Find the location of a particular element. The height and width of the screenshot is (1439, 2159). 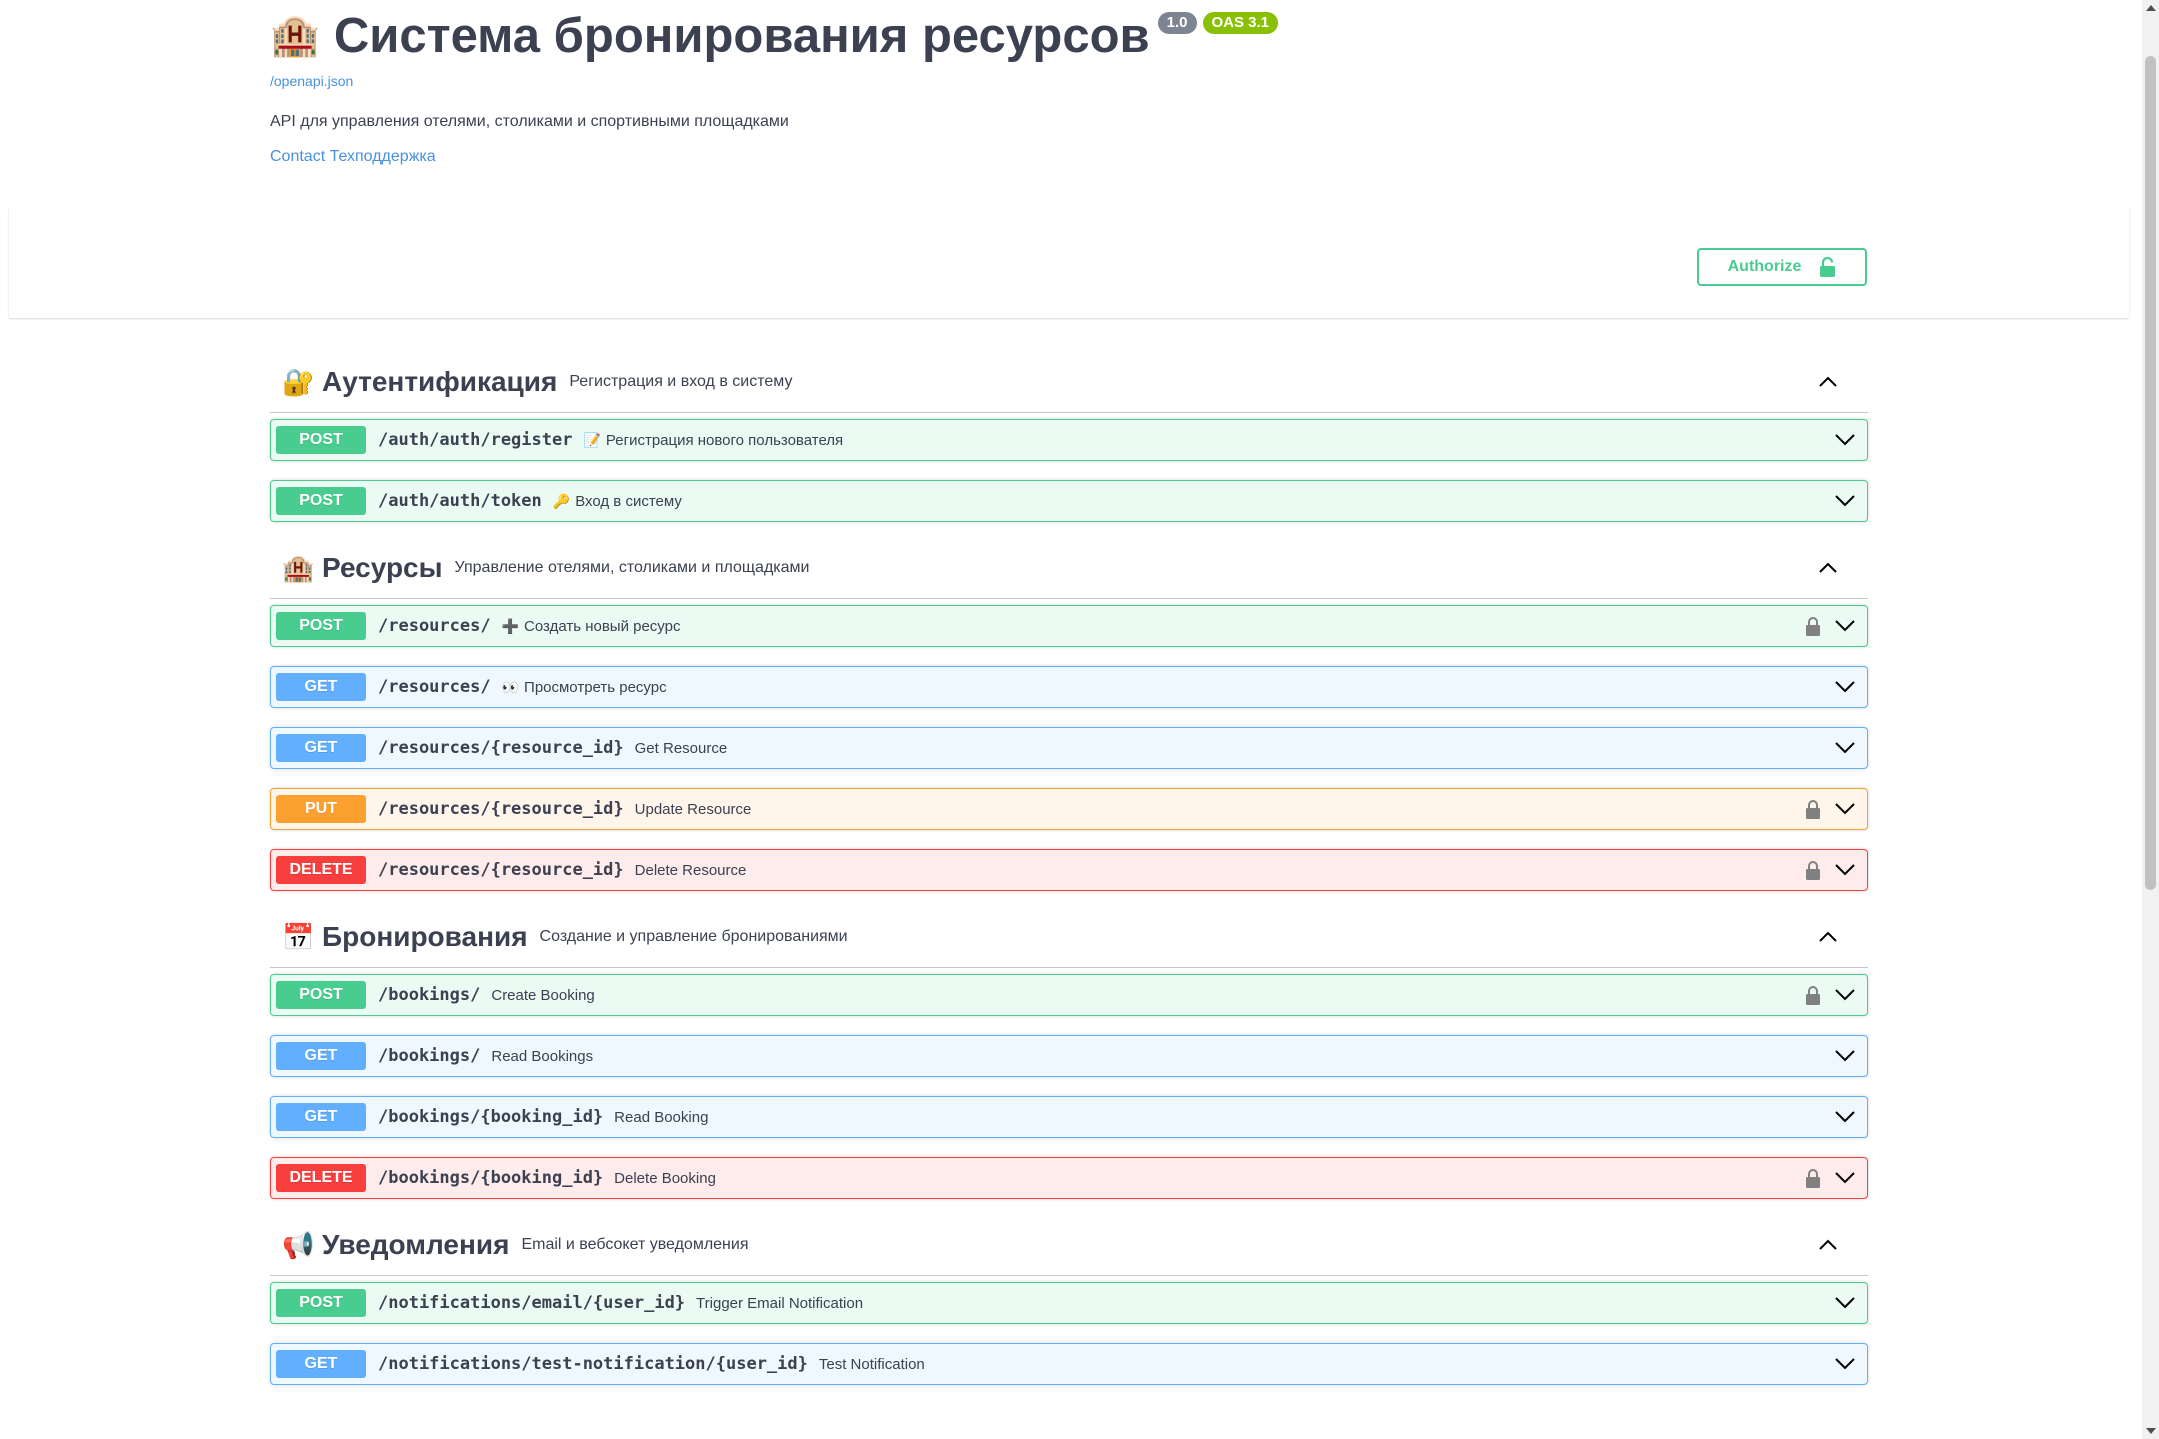

operation-get: GET/resources/ 👀 Просмотреть ресурс is located at coordinates (1069, 687).